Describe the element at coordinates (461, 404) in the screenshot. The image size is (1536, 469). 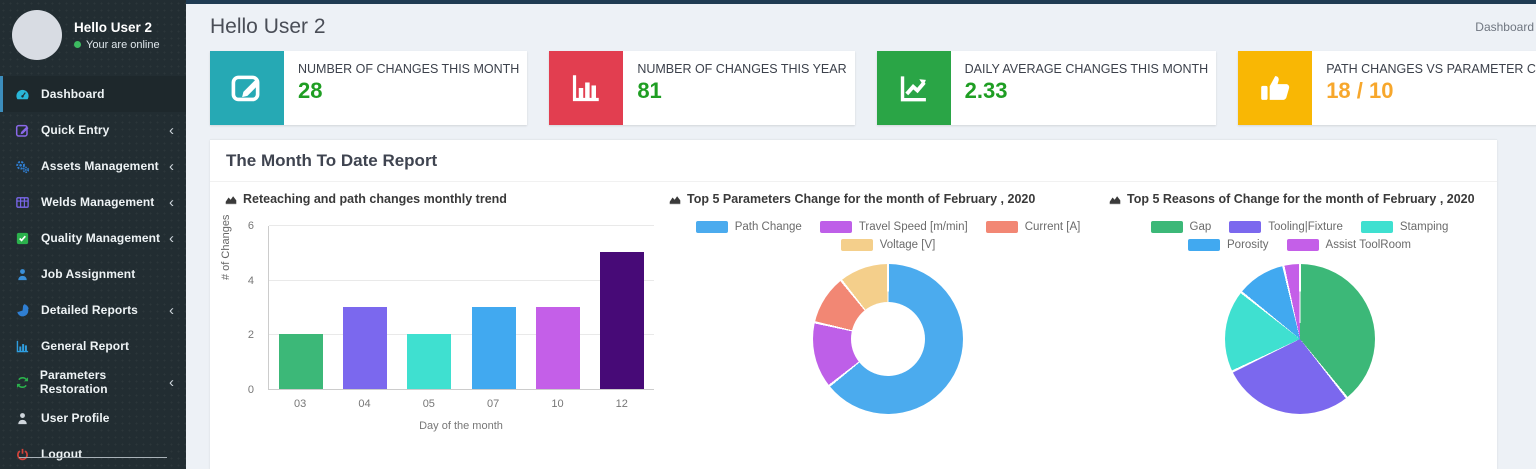
I see `x-tick-labels: 03 04 05 07 10 12` at that location.